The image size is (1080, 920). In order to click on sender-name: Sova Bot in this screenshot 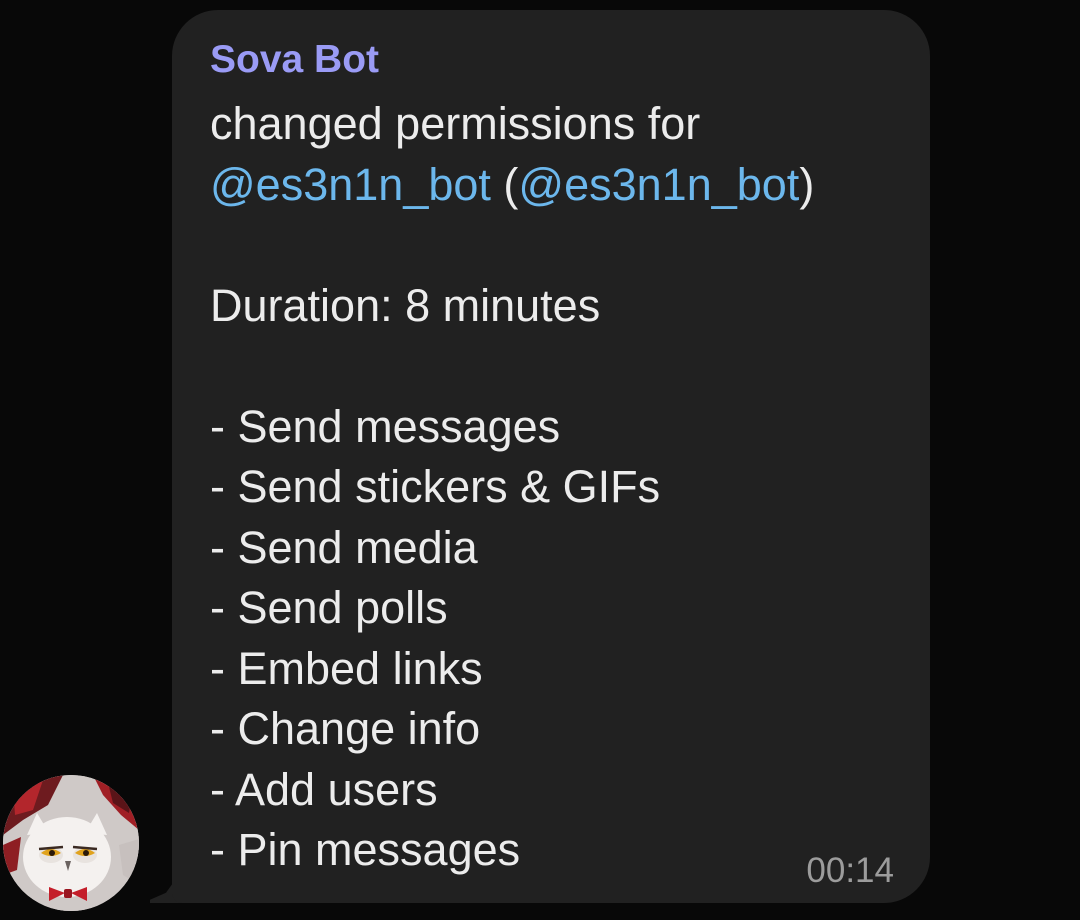, I will do `click(570, 60)`.